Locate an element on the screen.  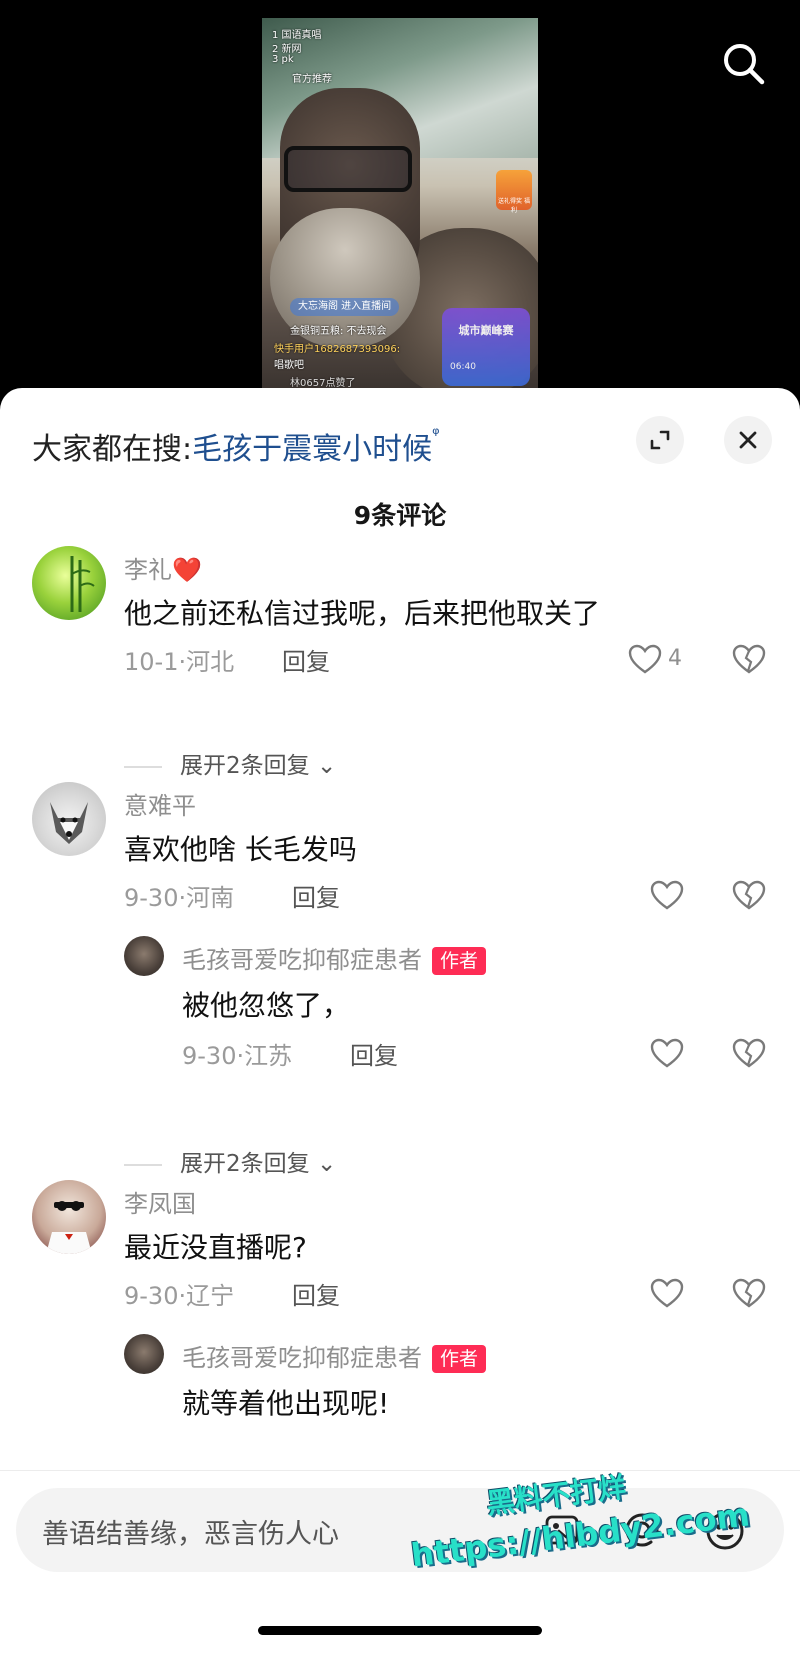
comment-text: 最近没直播呢? is located at coordinates (215, 1247).